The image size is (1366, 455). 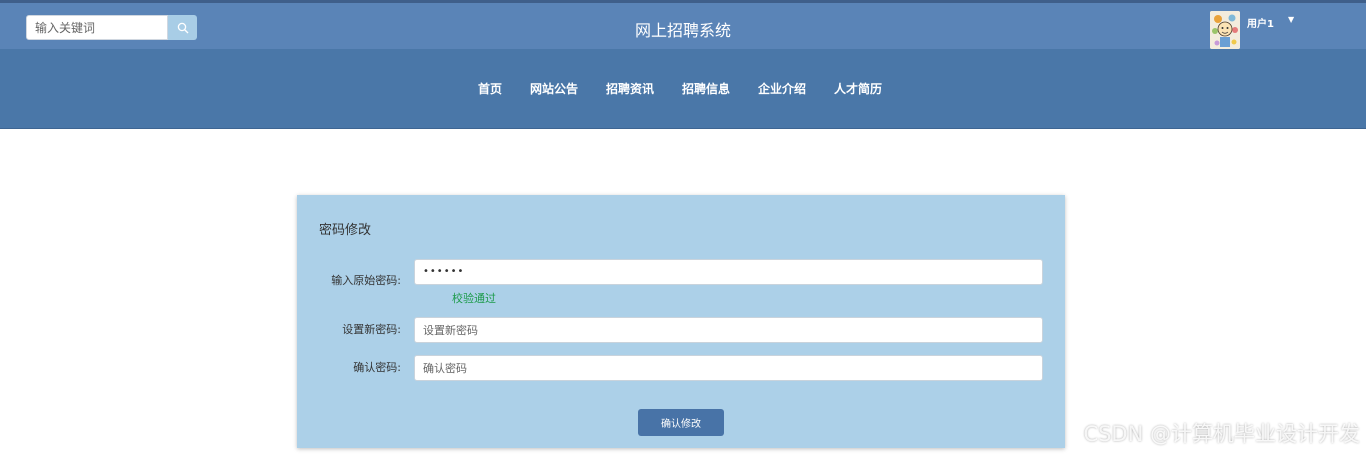 I want to click on nav-item: 企业介绍, so click(x=782, y=88).